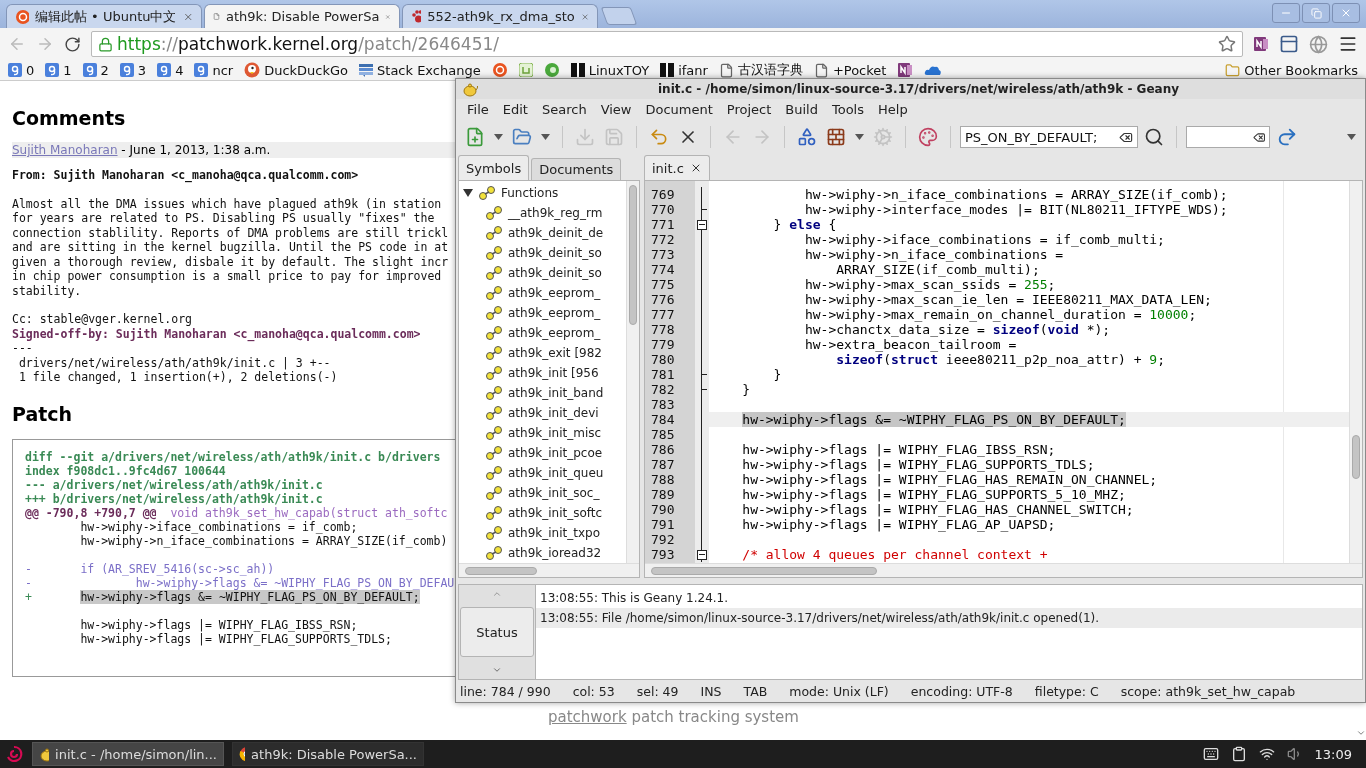  Describe the element at coordinates (542, 533) in the screenshot. I see `tree-item: ath9k_init_txpo` at that location.